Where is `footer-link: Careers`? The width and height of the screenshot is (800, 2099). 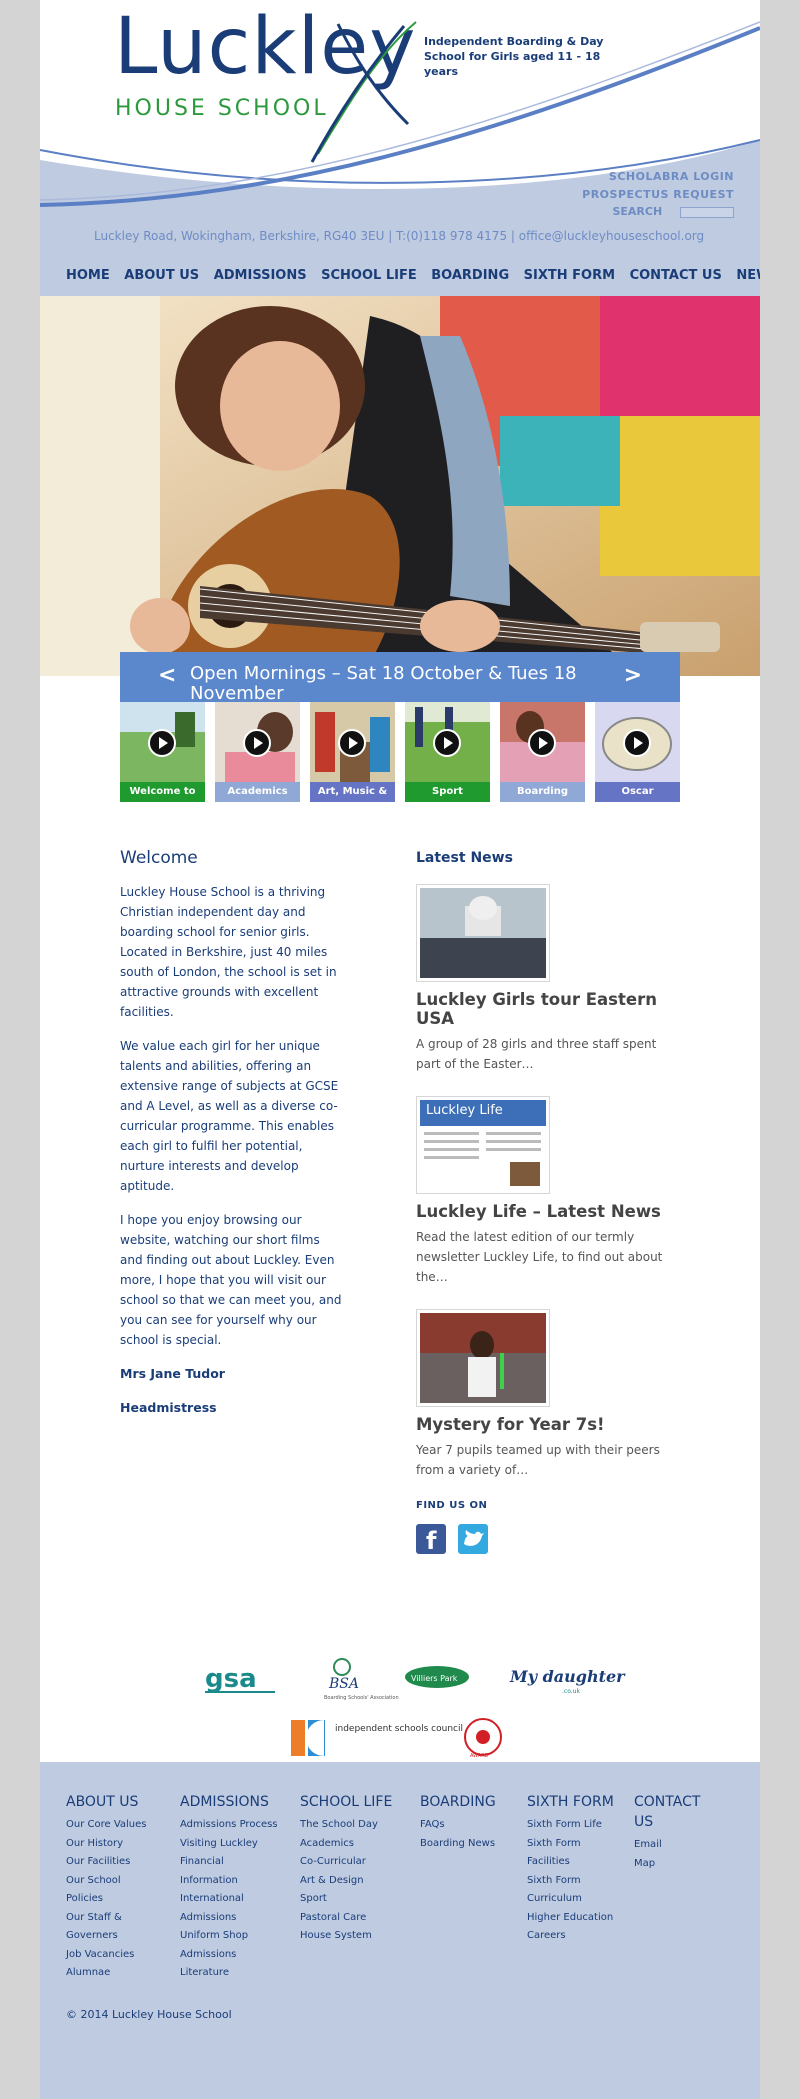
footer-link: Careers is located at coordinates (574, 1936).